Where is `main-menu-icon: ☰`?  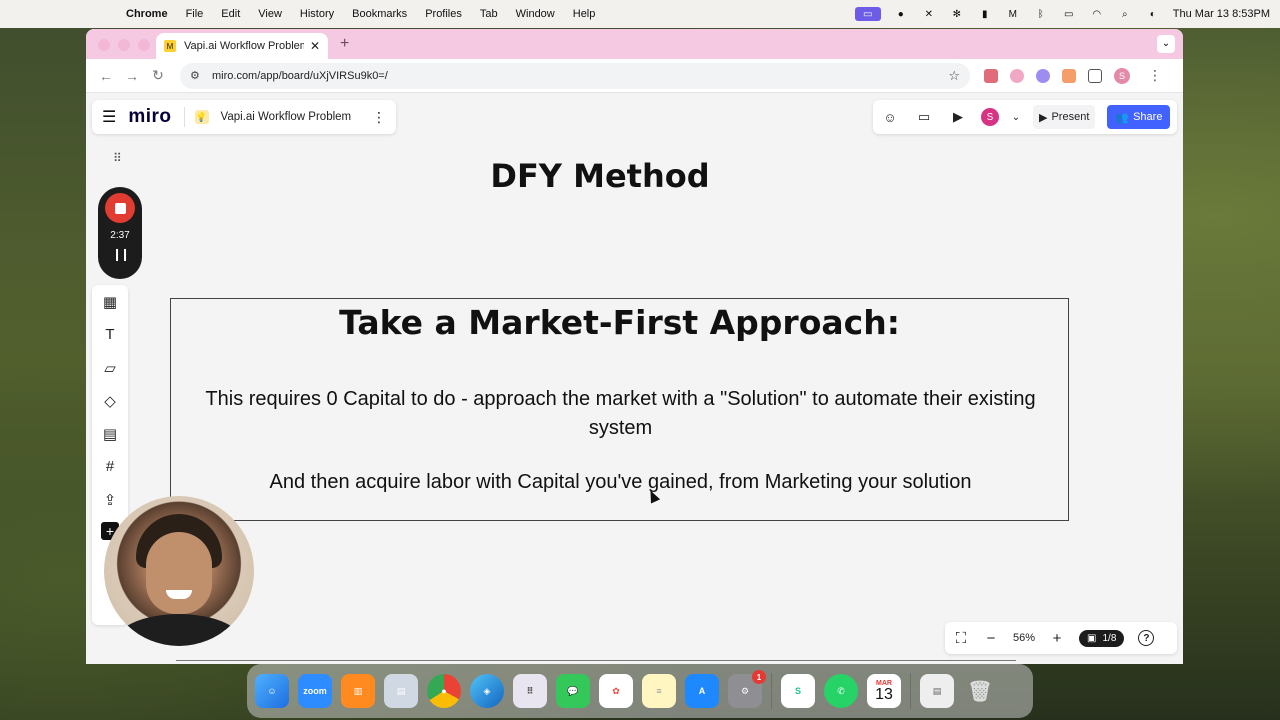
main-menu-icon: ☰ is located at coordinates (109, 117).